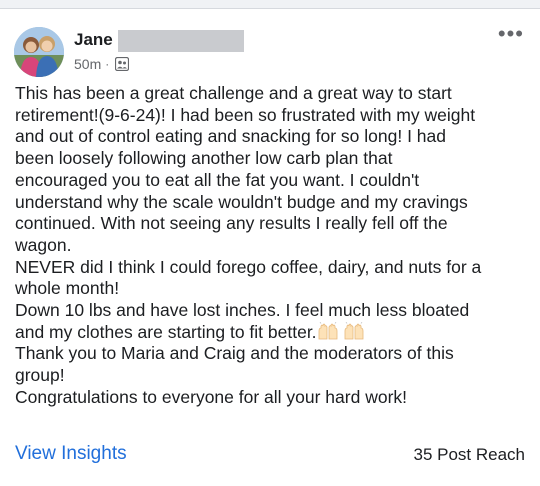 Image resolution: width=540 pixels, height=486 pixels. I want to click on avatar-photo, so click(39, 52).